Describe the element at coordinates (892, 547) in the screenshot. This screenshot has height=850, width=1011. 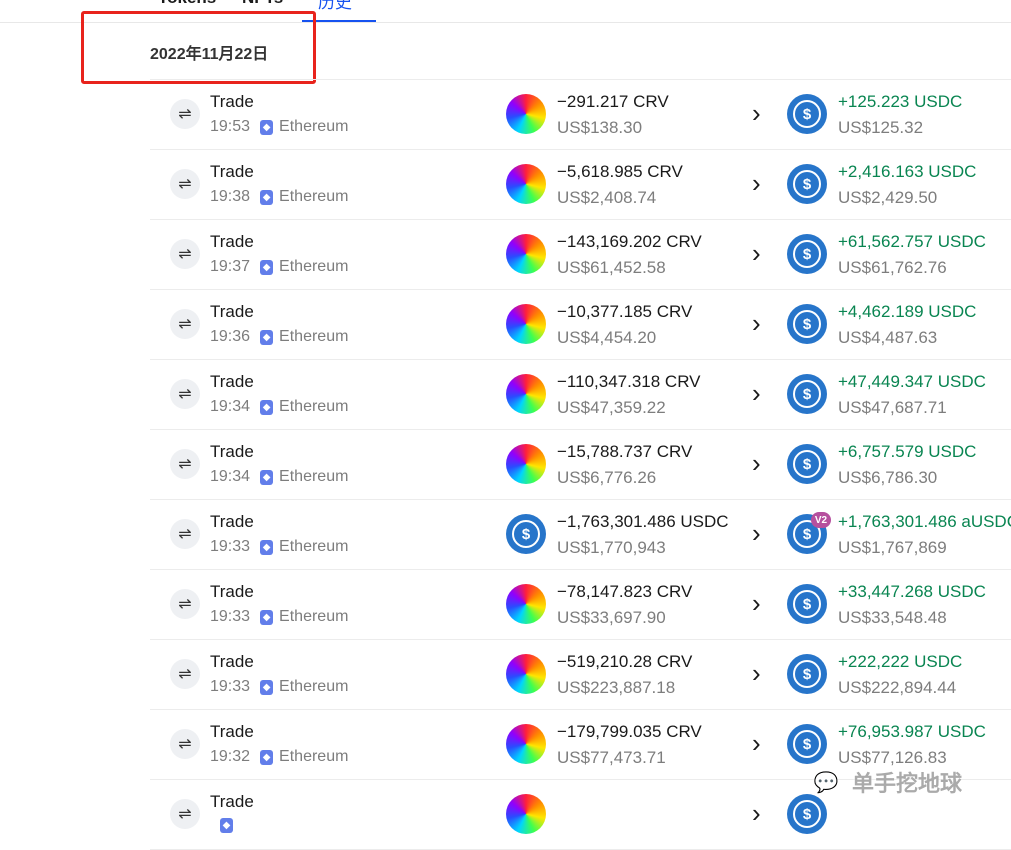
I see `to-usd-value: US$1,767,869` at that location.